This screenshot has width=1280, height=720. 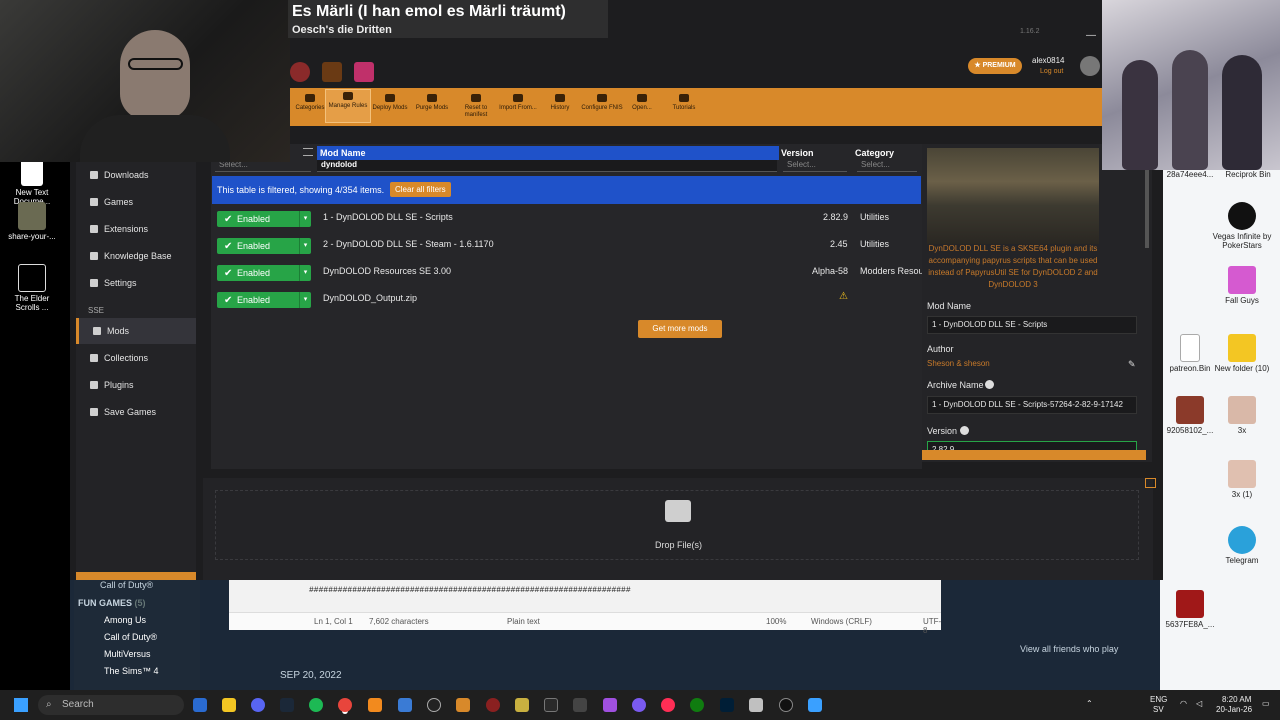 What do you see at coordinates (797, 153) in the screenshot?
I see `header-version: Version` at bounding box center [797, 153].